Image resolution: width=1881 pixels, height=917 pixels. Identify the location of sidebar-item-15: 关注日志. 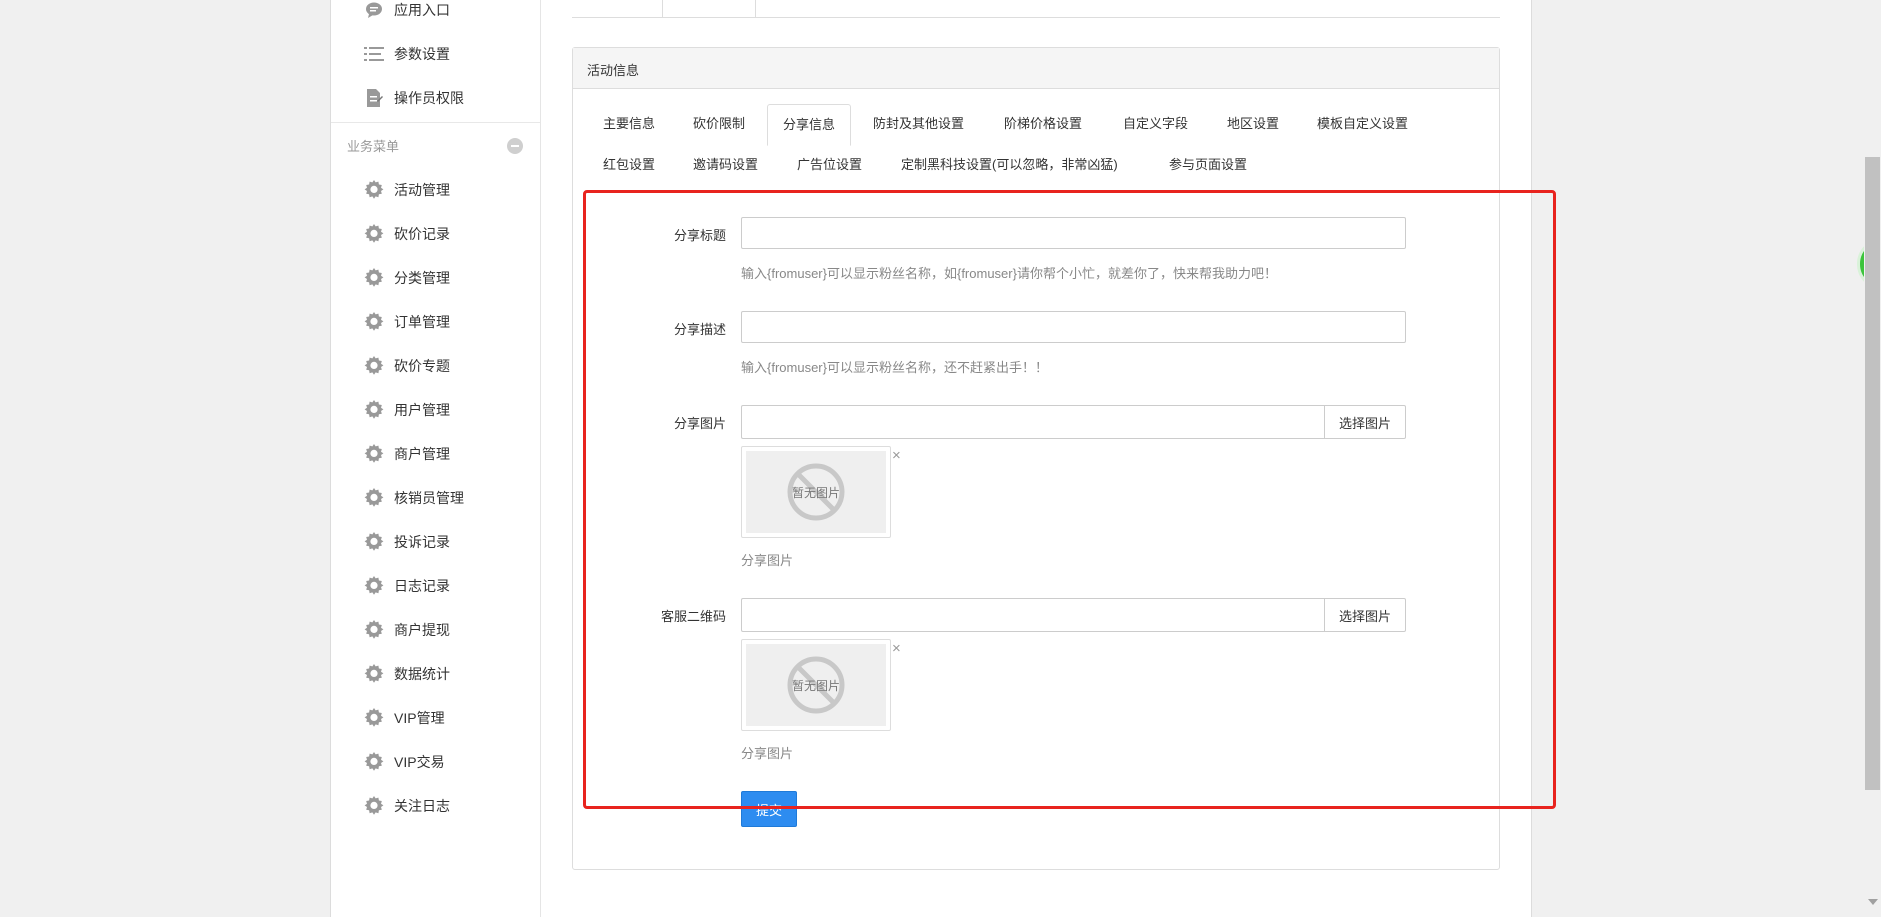
(435, 806).